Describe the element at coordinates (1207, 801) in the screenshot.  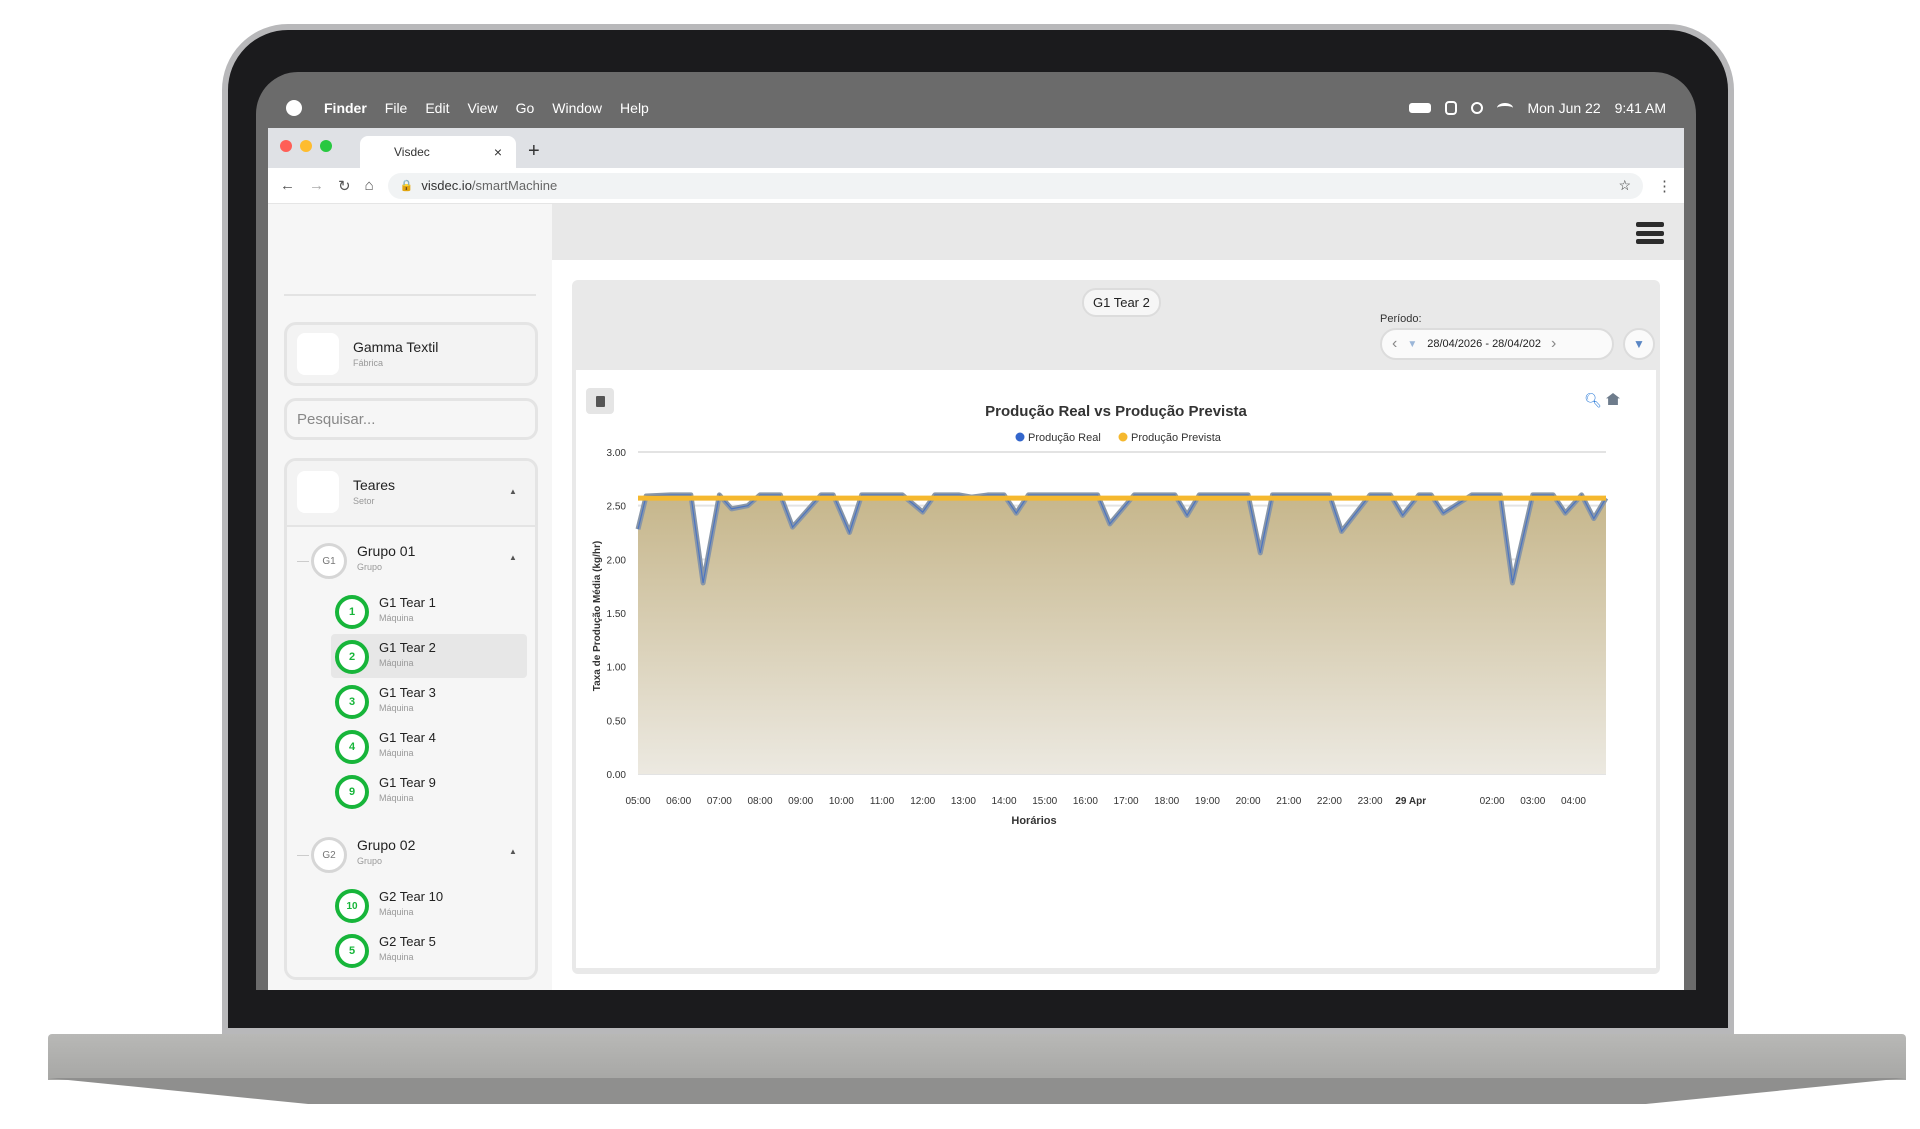
I see `x-tick-label: 19:00` at that location.